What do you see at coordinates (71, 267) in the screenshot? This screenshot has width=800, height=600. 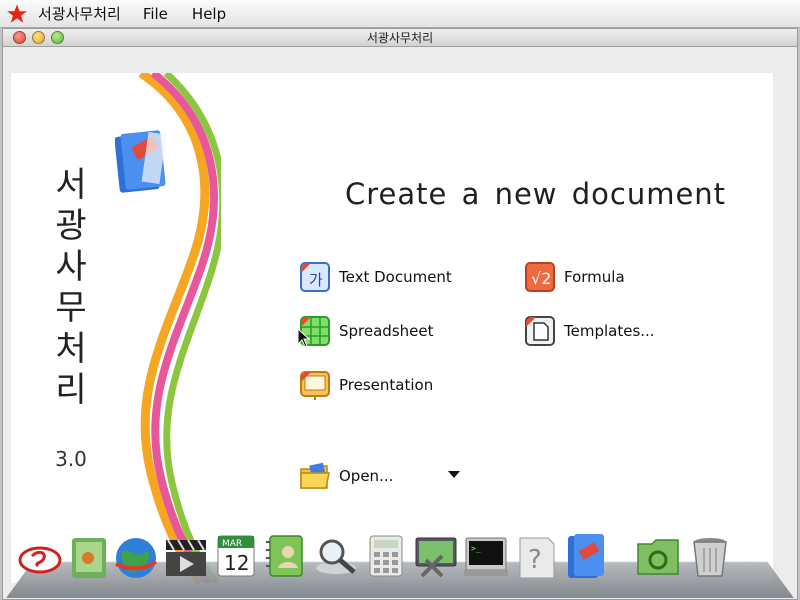 I see `title-char: 사` at bounding box center [71, 267].